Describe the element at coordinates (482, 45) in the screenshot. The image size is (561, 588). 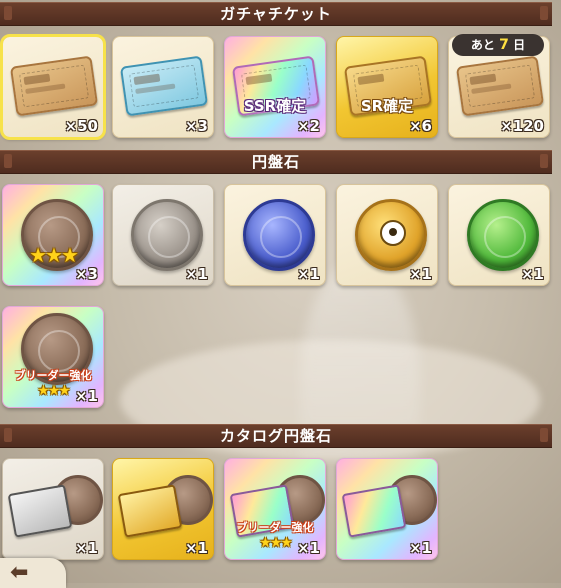
I see `time-prefix: あと` at that location.